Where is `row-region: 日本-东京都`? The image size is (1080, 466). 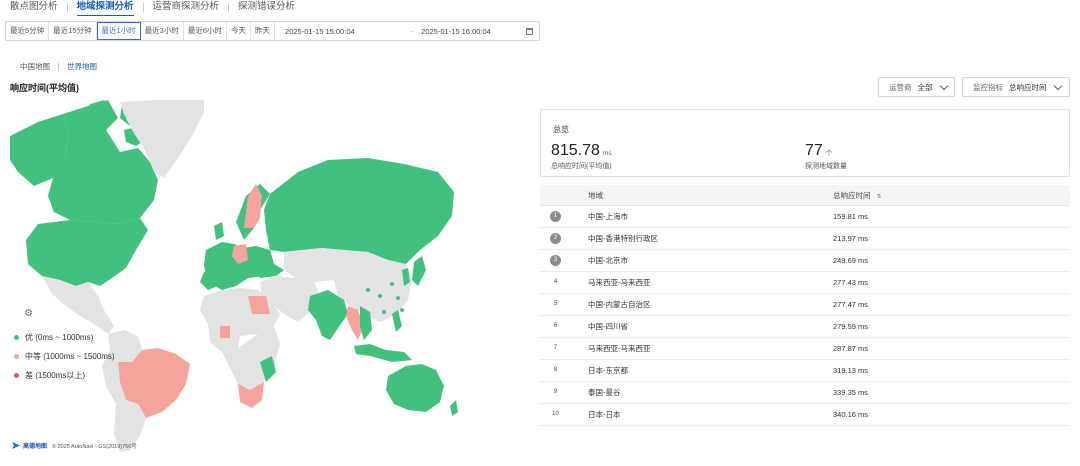
row-region: 日本-东京都 is located at coordinates (608, 370).